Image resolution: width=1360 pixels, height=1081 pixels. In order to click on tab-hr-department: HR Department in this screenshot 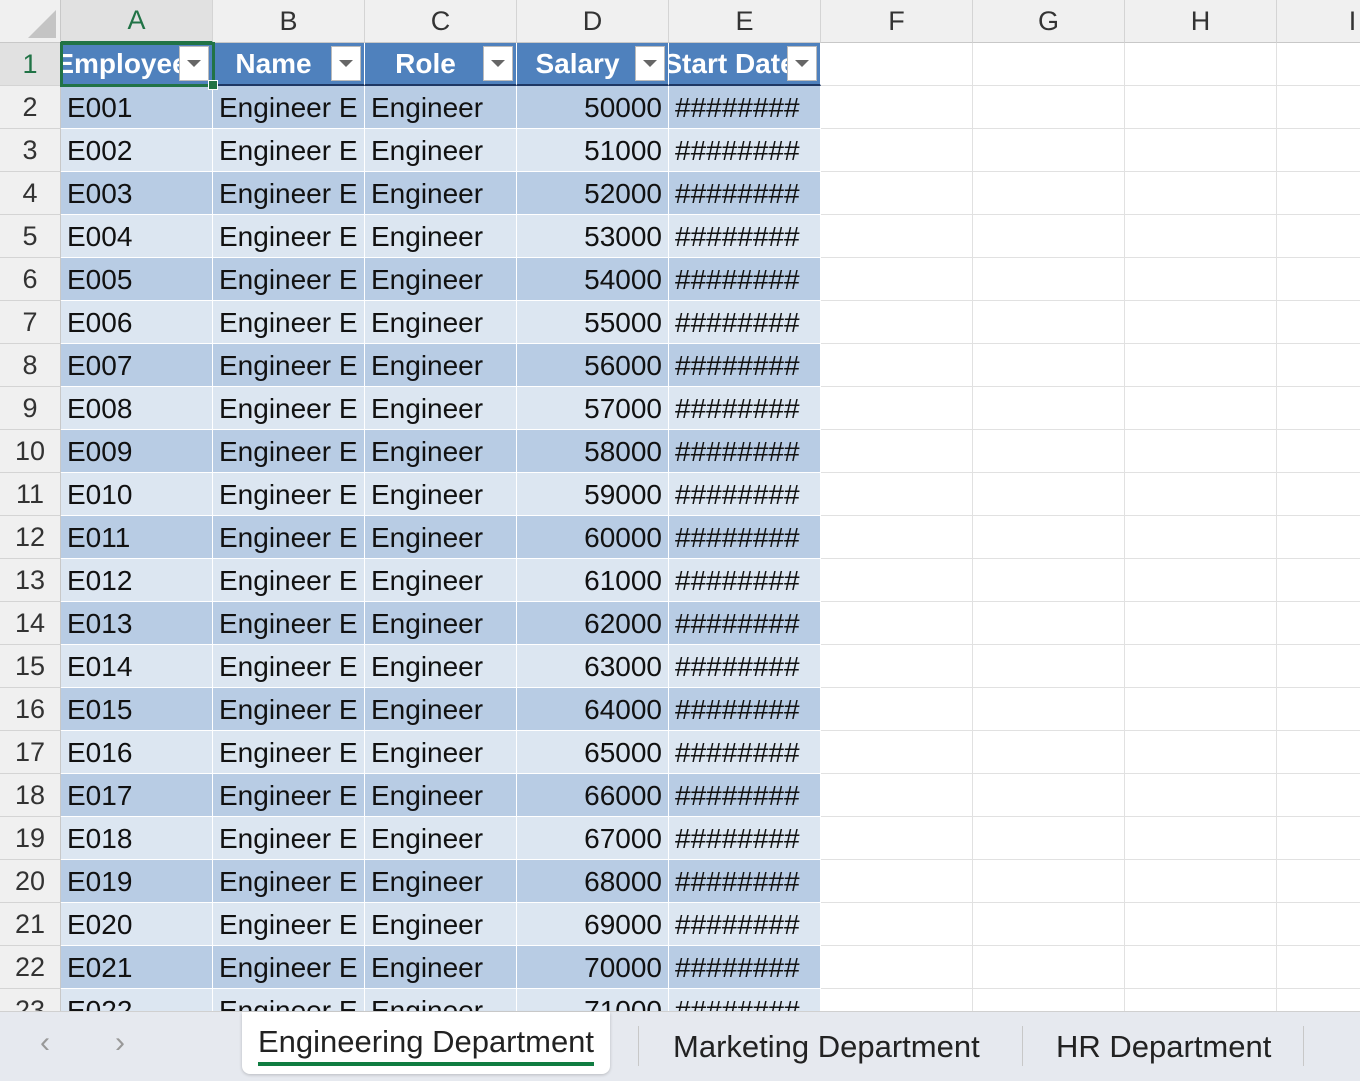, I will do `click(1163, 1047)`.